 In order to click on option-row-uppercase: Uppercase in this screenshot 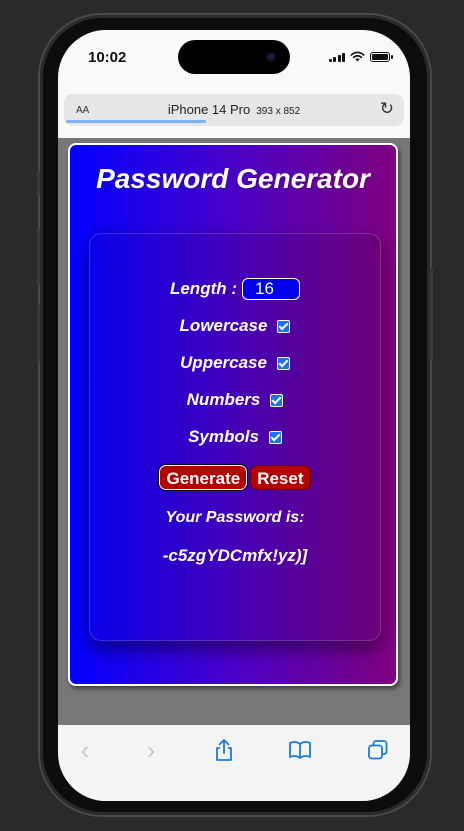, I will do `click(235, 363)`.